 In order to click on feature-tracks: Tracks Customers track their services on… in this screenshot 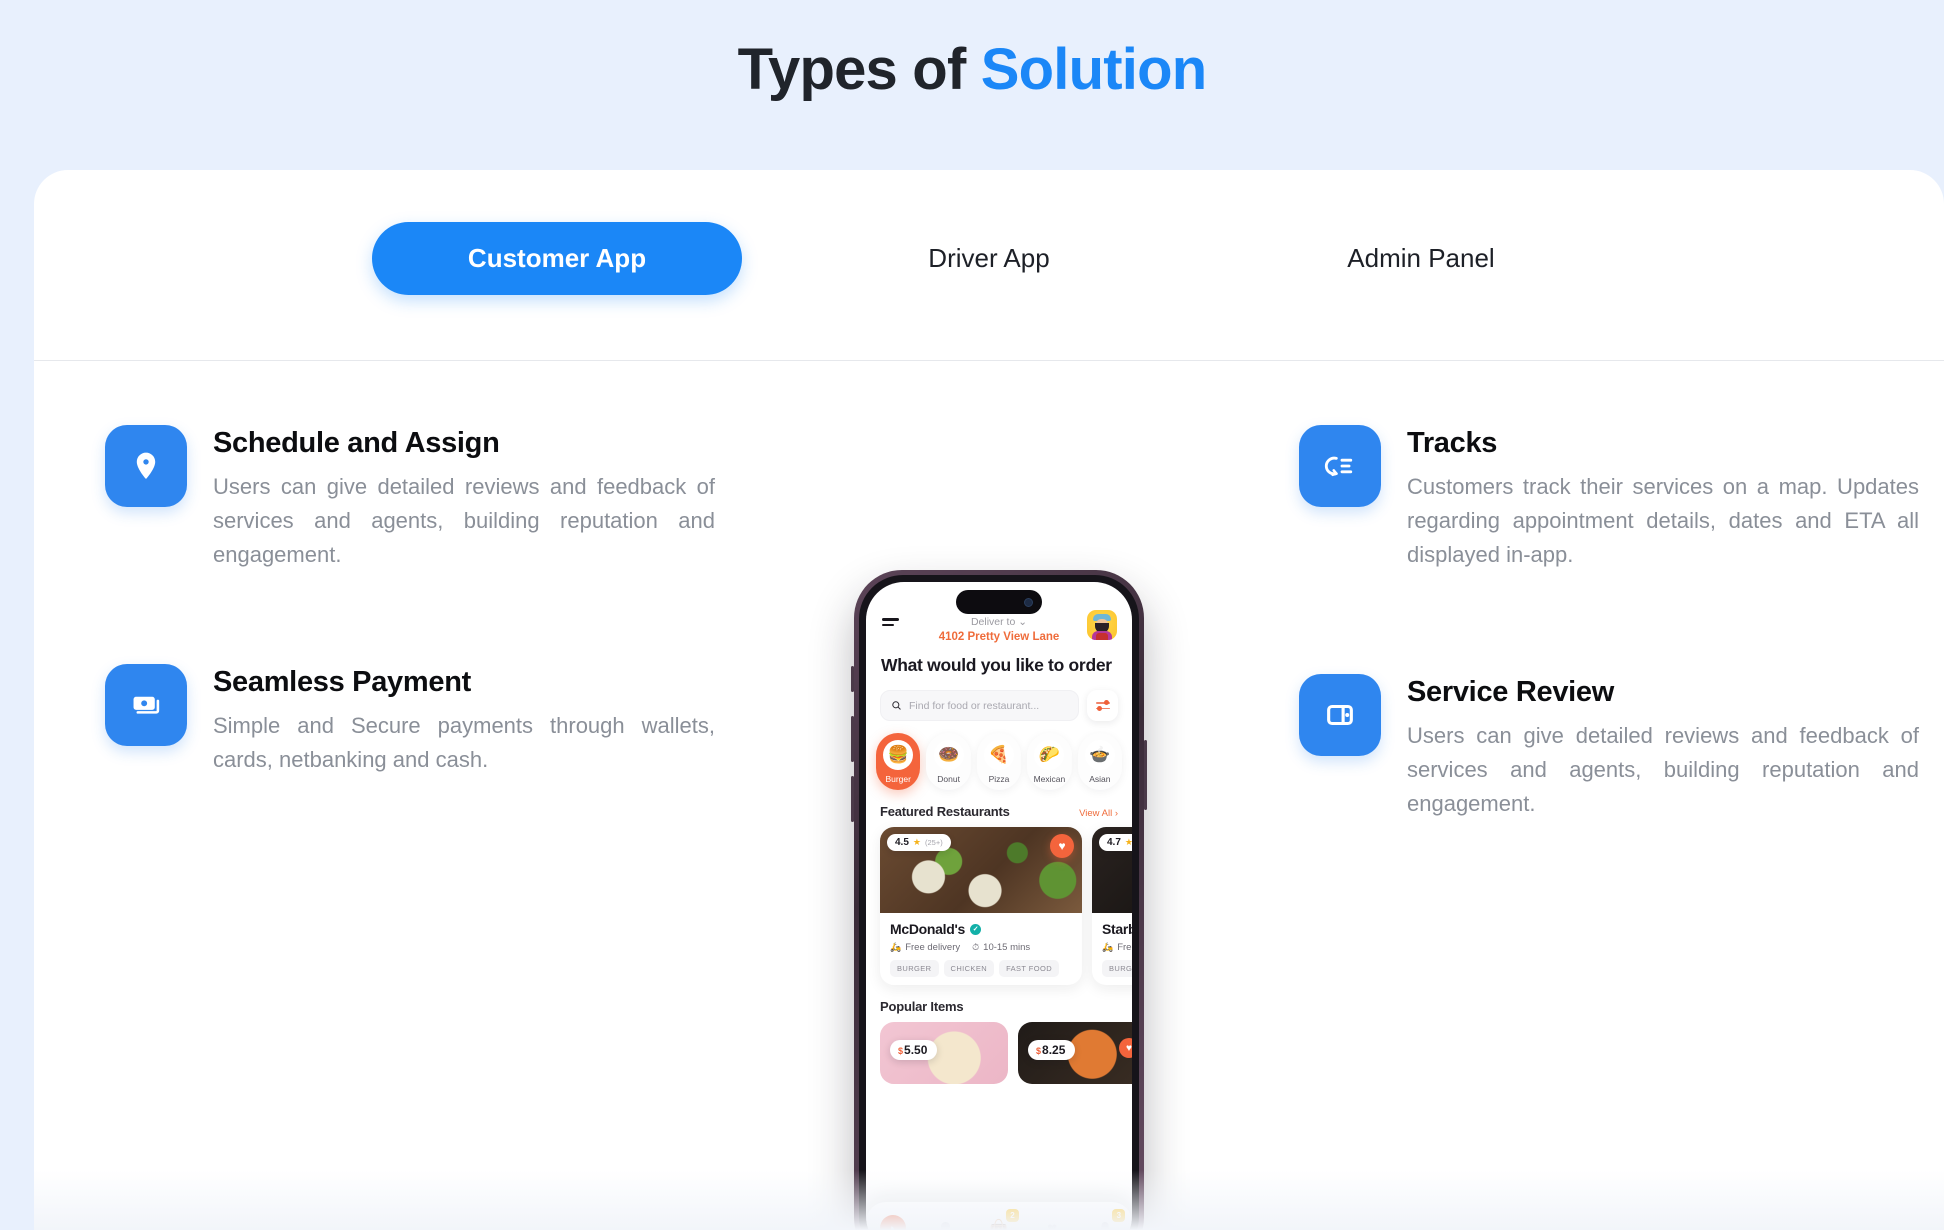, I will do `click(1609, 498)`.